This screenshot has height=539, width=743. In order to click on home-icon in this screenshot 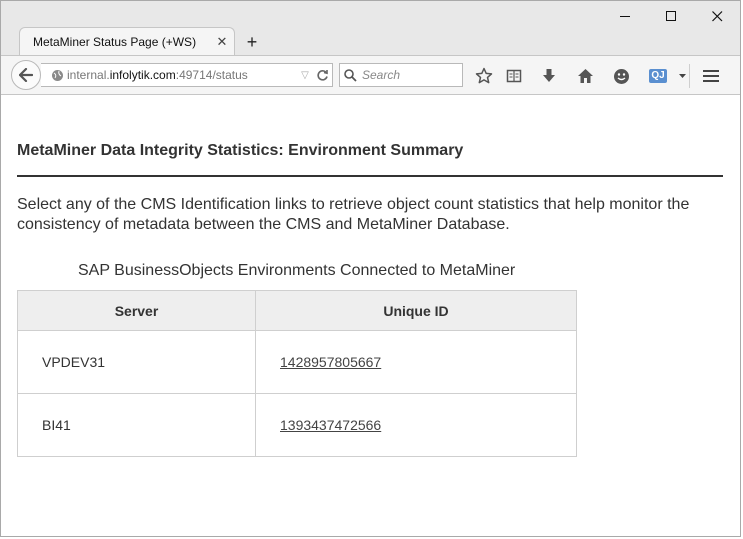, I will do `click(585, 76)`.